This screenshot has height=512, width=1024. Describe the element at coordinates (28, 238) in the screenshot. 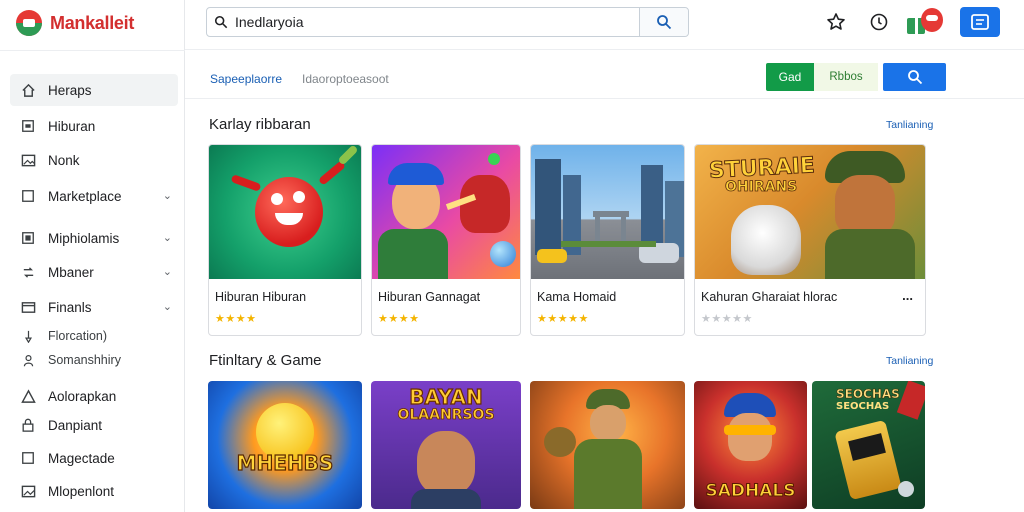

I see `grid-icon` at that location.